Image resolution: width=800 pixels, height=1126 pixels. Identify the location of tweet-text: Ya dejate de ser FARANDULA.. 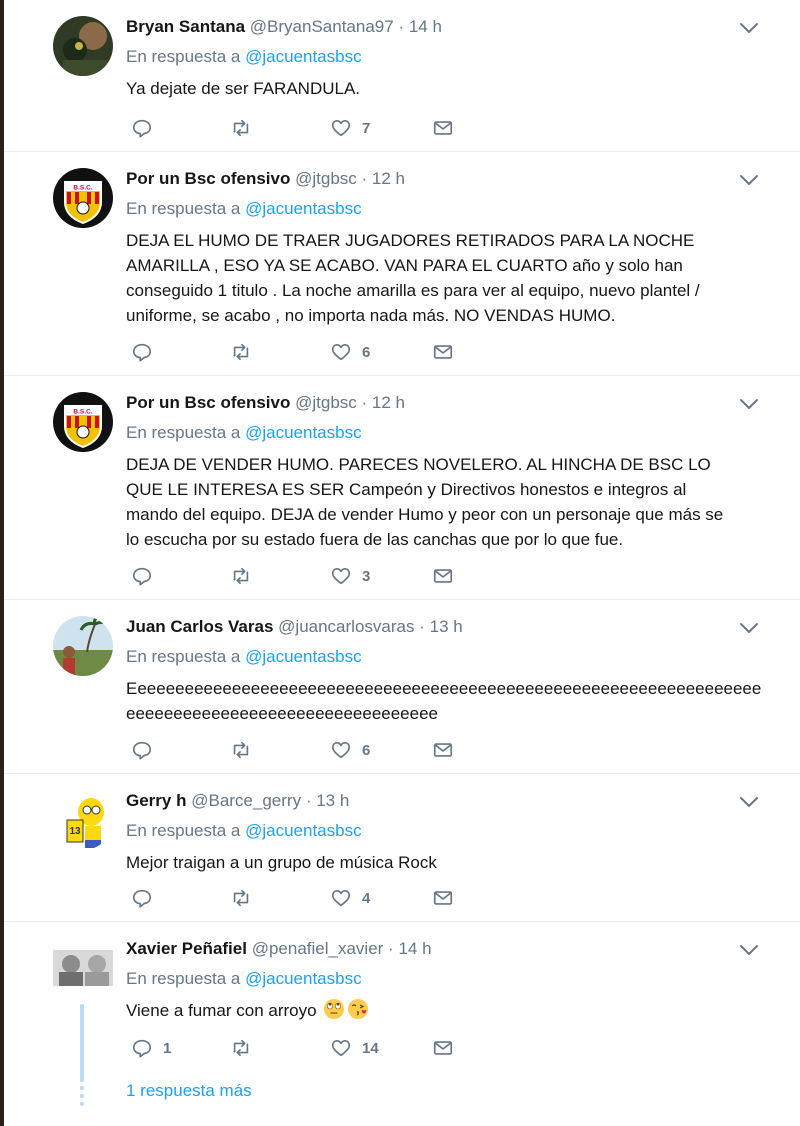
(446, 88).